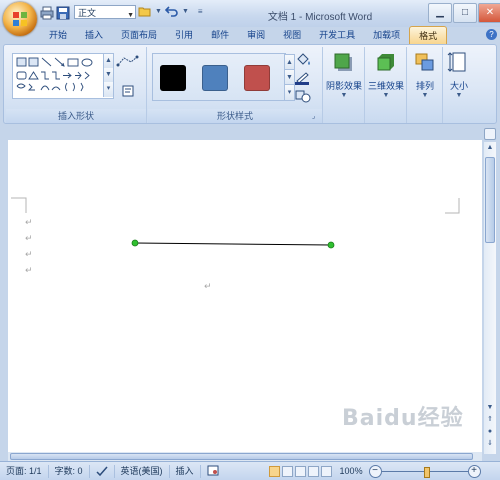 Image resolution: width=500 pixels, height=480 pixels. I want to click on view-ruler-button, so click(490, 134).